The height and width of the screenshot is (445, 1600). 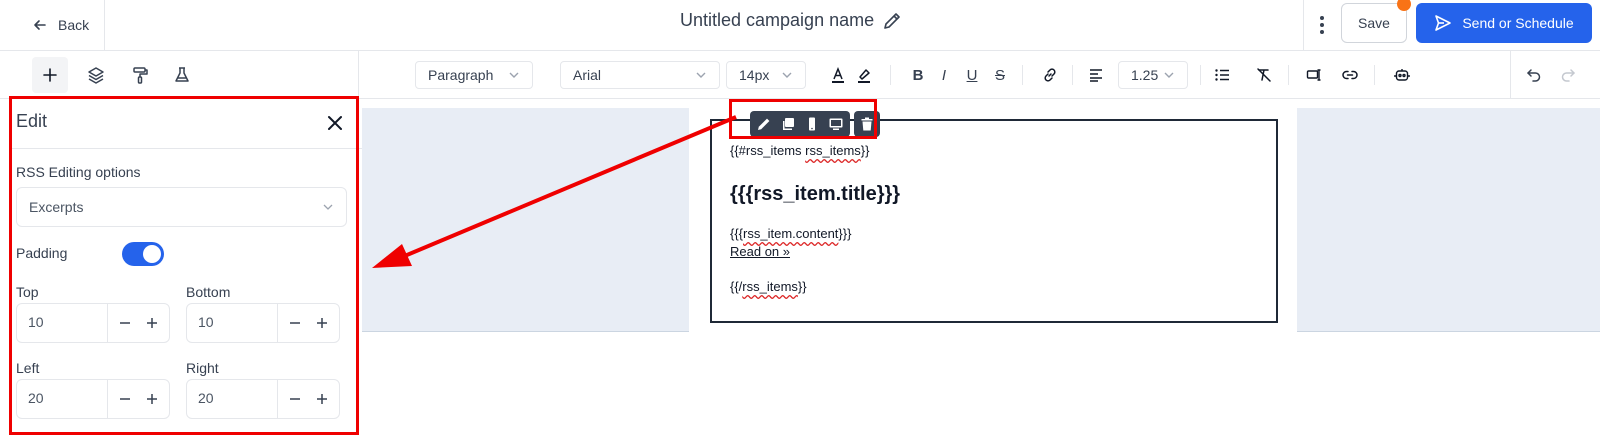 What do you see at coordinates (1402, 75) in the screenshot?
I see `ai-assistant-icon` at bounding box center [1402, 75].